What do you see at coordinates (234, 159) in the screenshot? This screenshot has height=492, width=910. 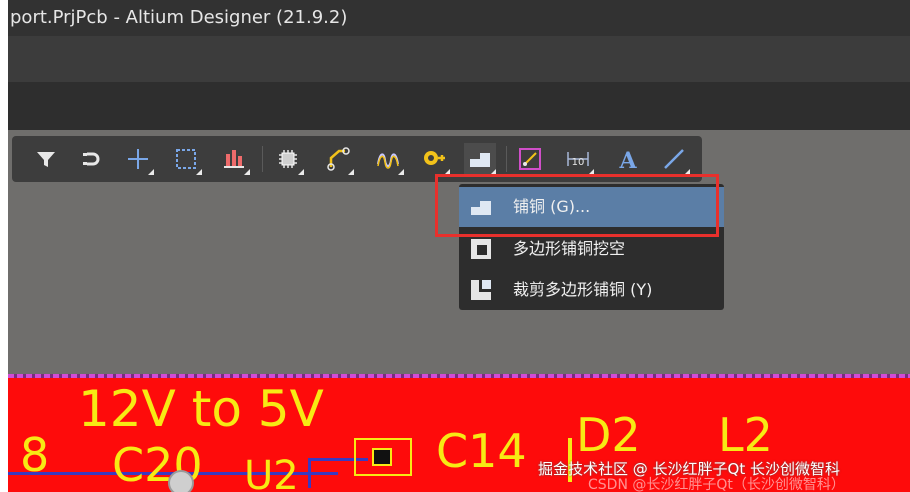 I see `align-button` at bounding box center [234, 159].